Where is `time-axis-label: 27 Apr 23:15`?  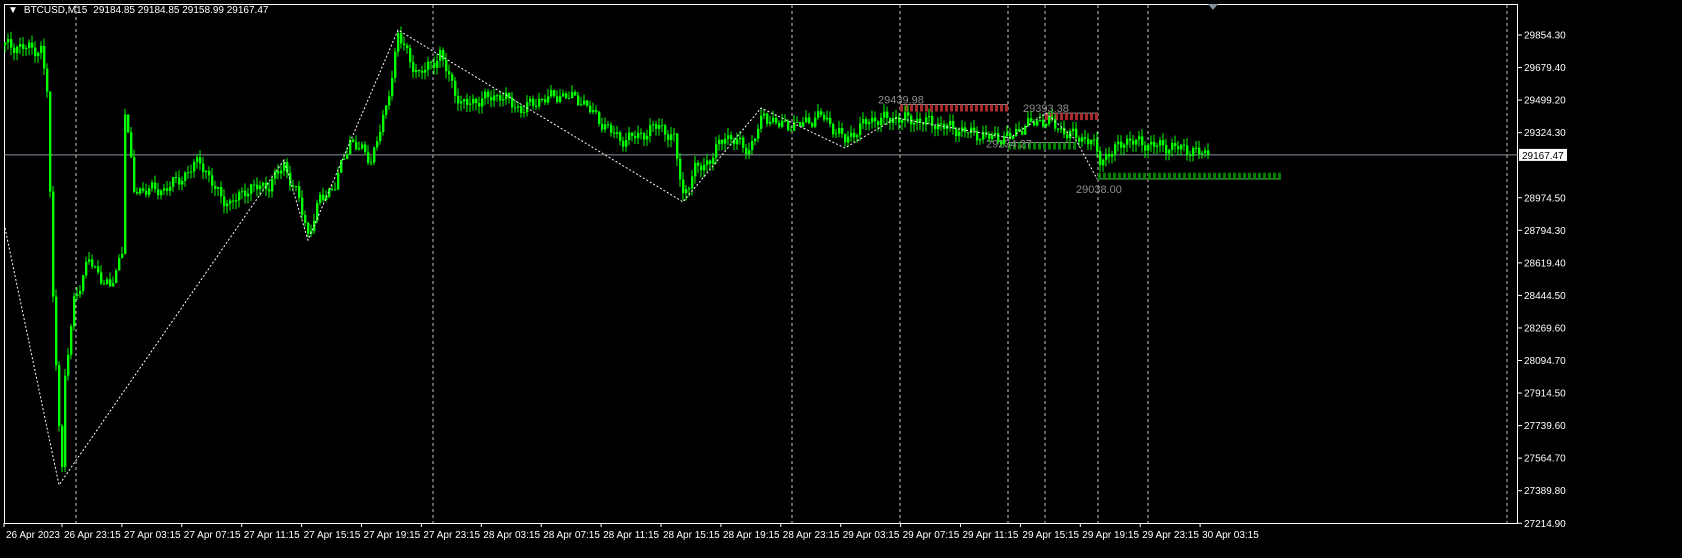 time-axis-label: 27 Apr 23:15 is located at coordinates (451, 535).